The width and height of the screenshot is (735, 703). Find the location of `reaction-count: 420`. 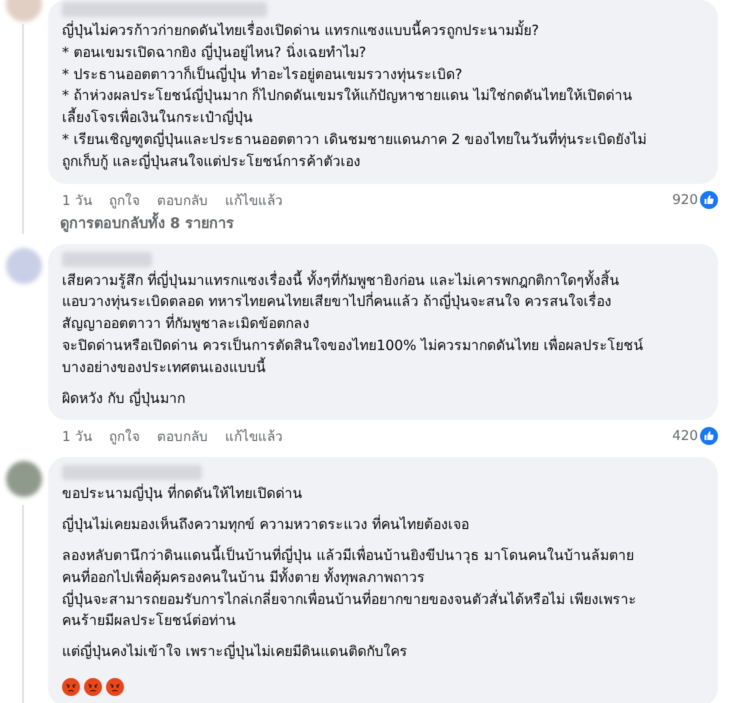

reaction-count: 420 is located at coordinates (685, 436).